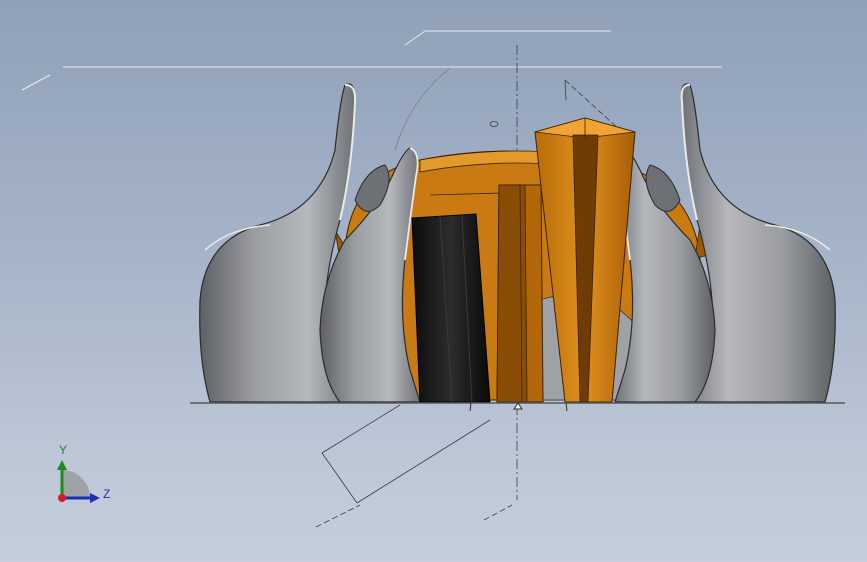 Image resolution: width=867 pixels, height=562 pixels. Describe the element at coordinates (520, 293) in the screenshot. I see `orange-block` at that location.